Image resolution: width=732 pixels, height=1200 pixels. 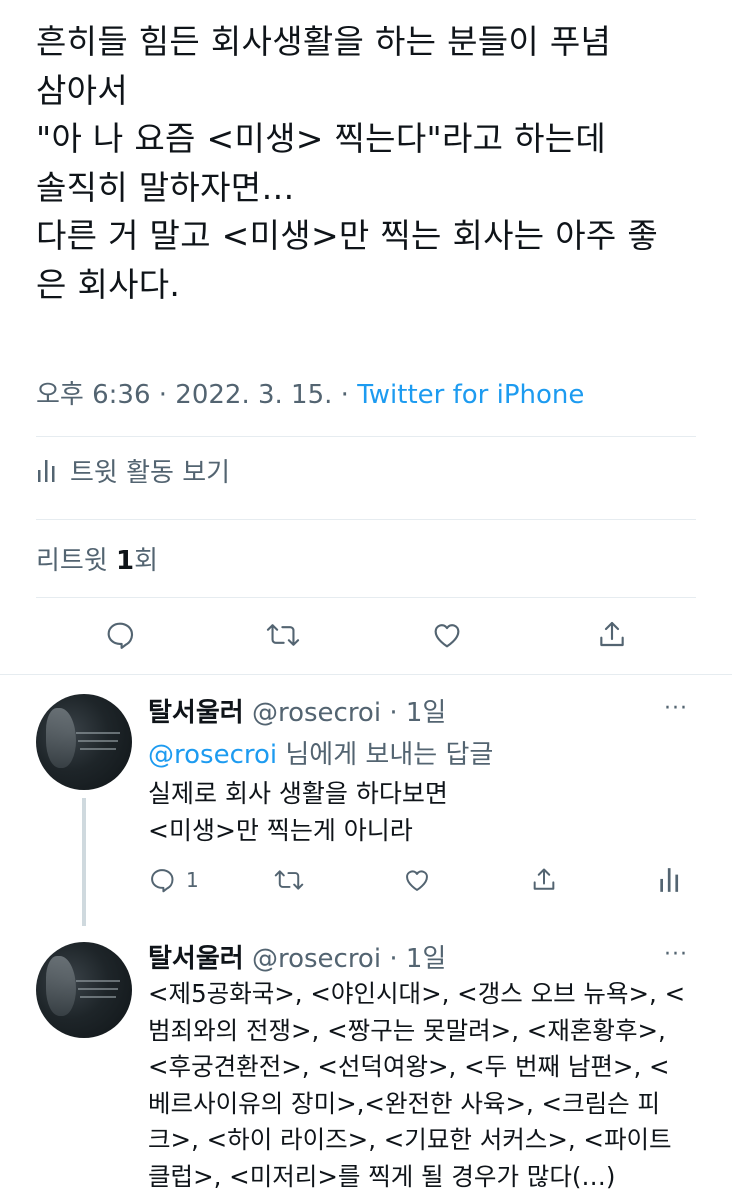 I want to click on retweet-prefix: 리트윗, so click(x=76, y=561).